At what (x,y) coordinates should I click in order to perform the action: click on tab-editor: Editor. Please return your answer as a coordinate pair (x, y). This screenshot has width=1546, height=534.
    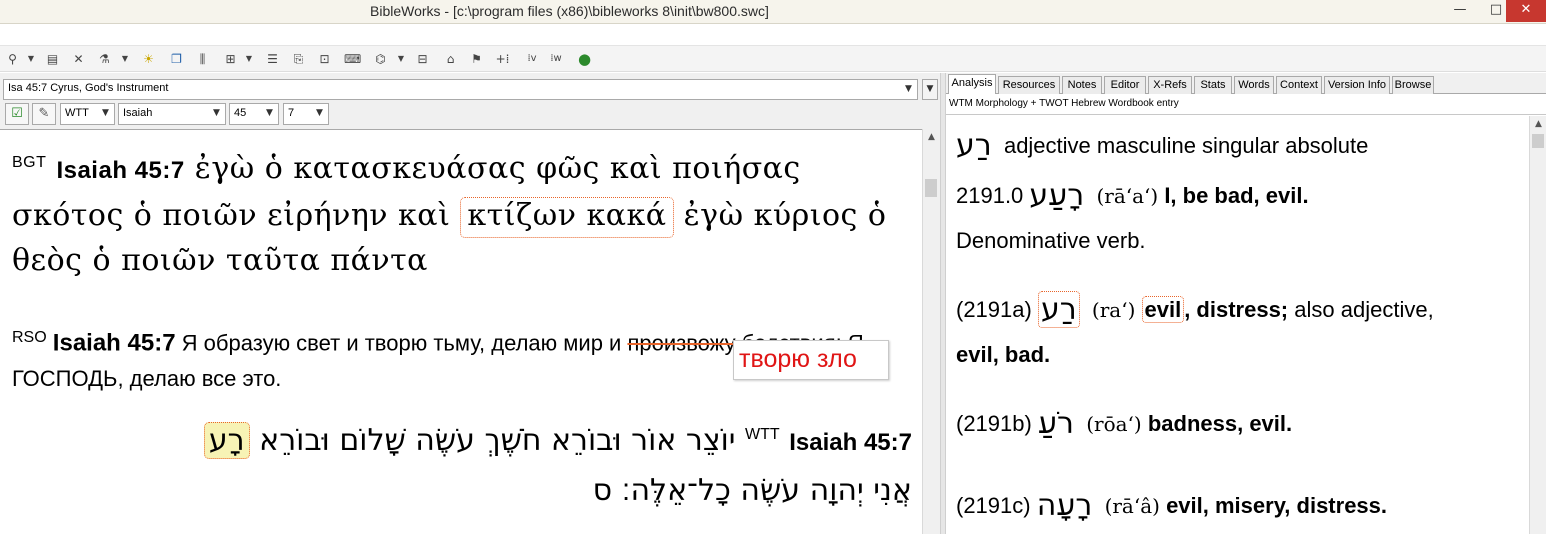
    Looking at the image, I should click on (1125, 85).